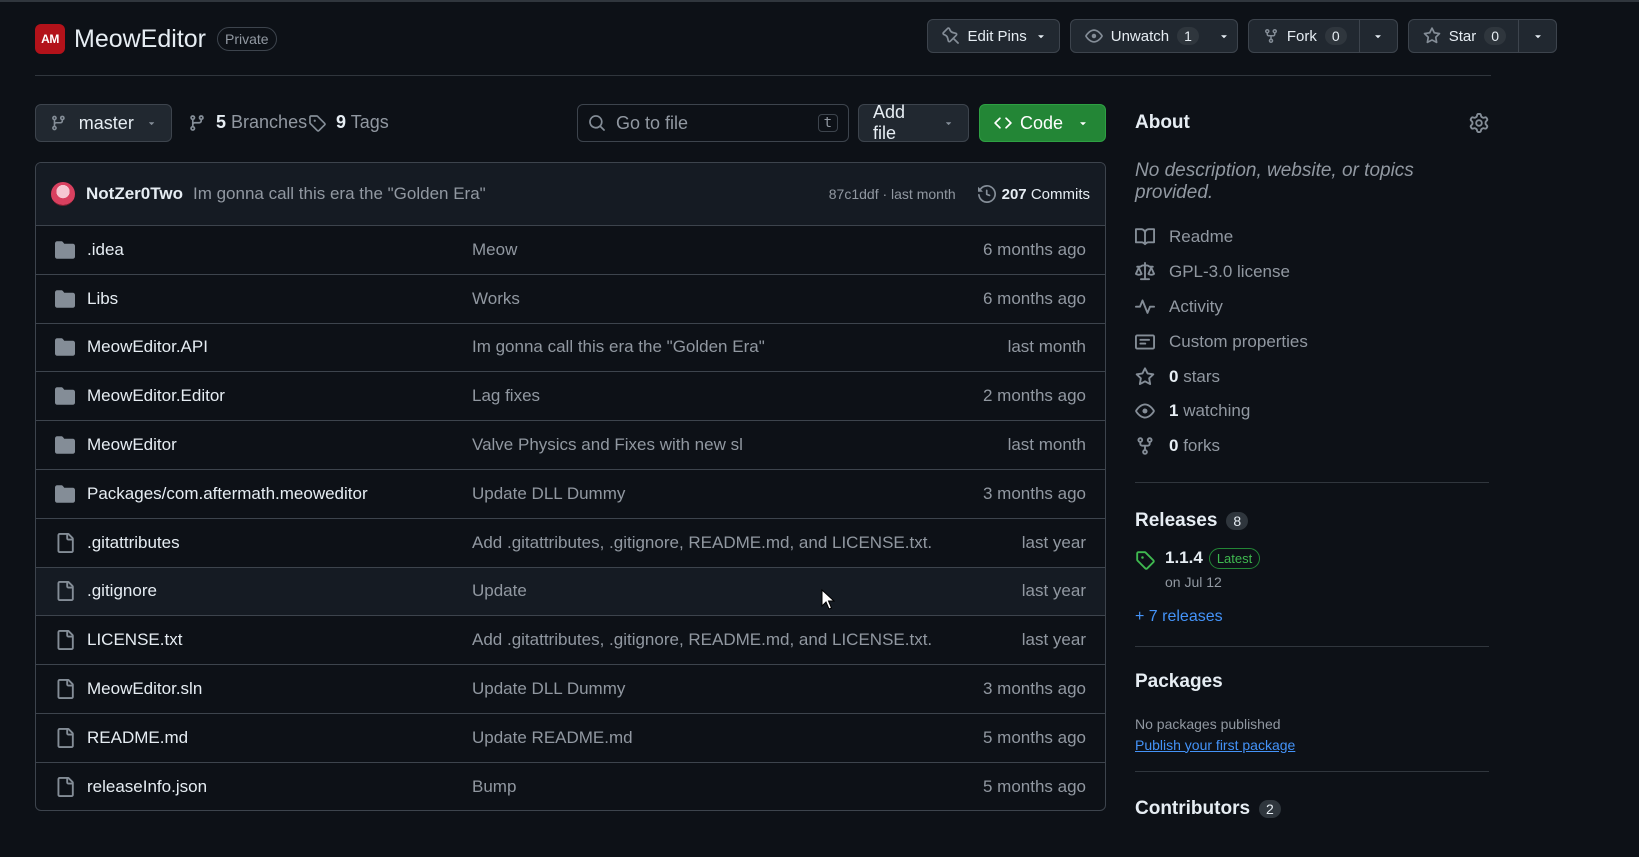  What do you see at coordinates (1312, 771) in the screenshot?
I see `sidebar-divider` at bounding box center [1312, 771].